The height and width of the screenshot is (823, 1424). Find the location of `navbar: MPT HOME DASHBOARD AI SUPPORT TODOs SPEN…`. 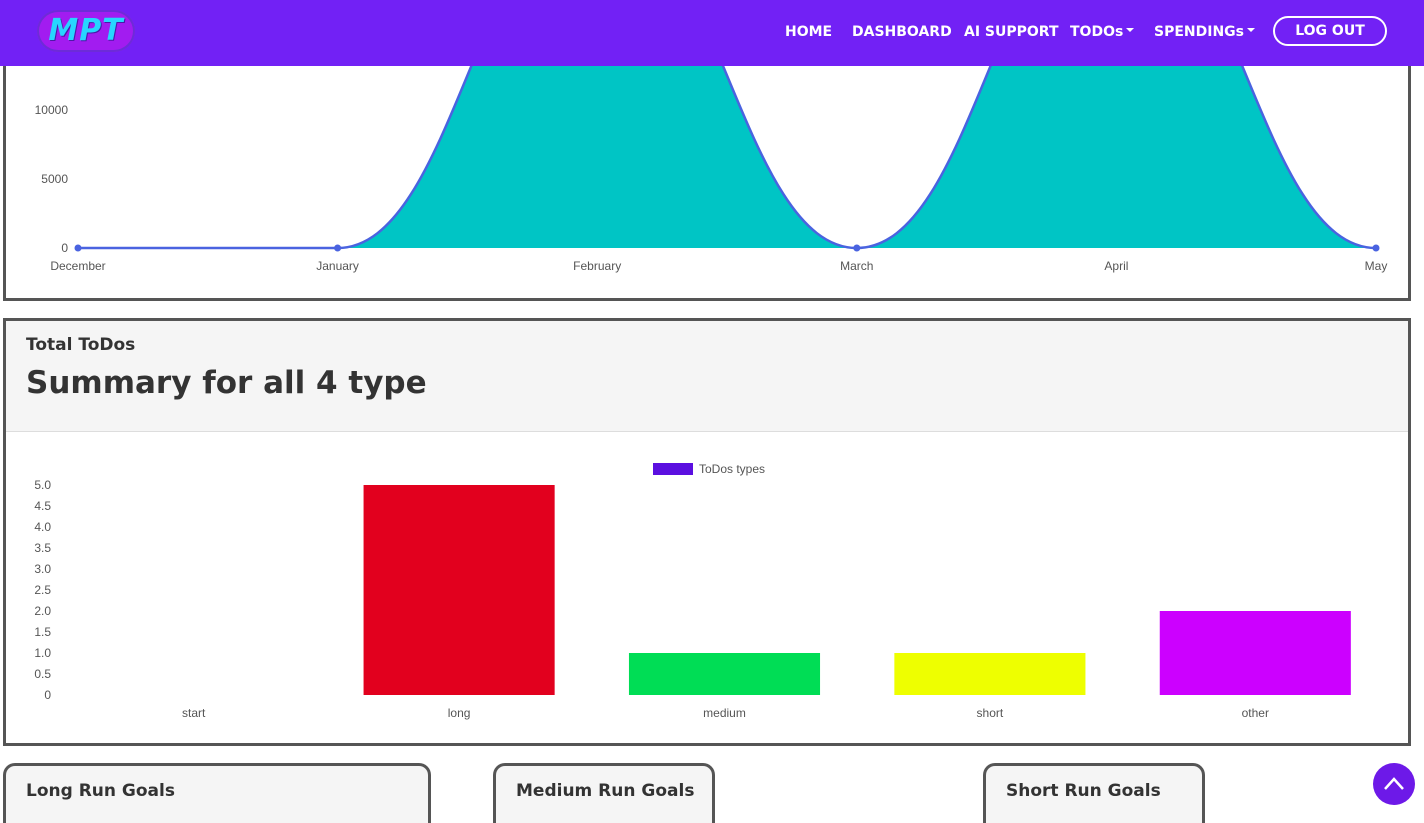

navbar: MPT HOME DASHBOARD AI SUPPORT TODOs SPEN… is located at coordinates (712, 33).